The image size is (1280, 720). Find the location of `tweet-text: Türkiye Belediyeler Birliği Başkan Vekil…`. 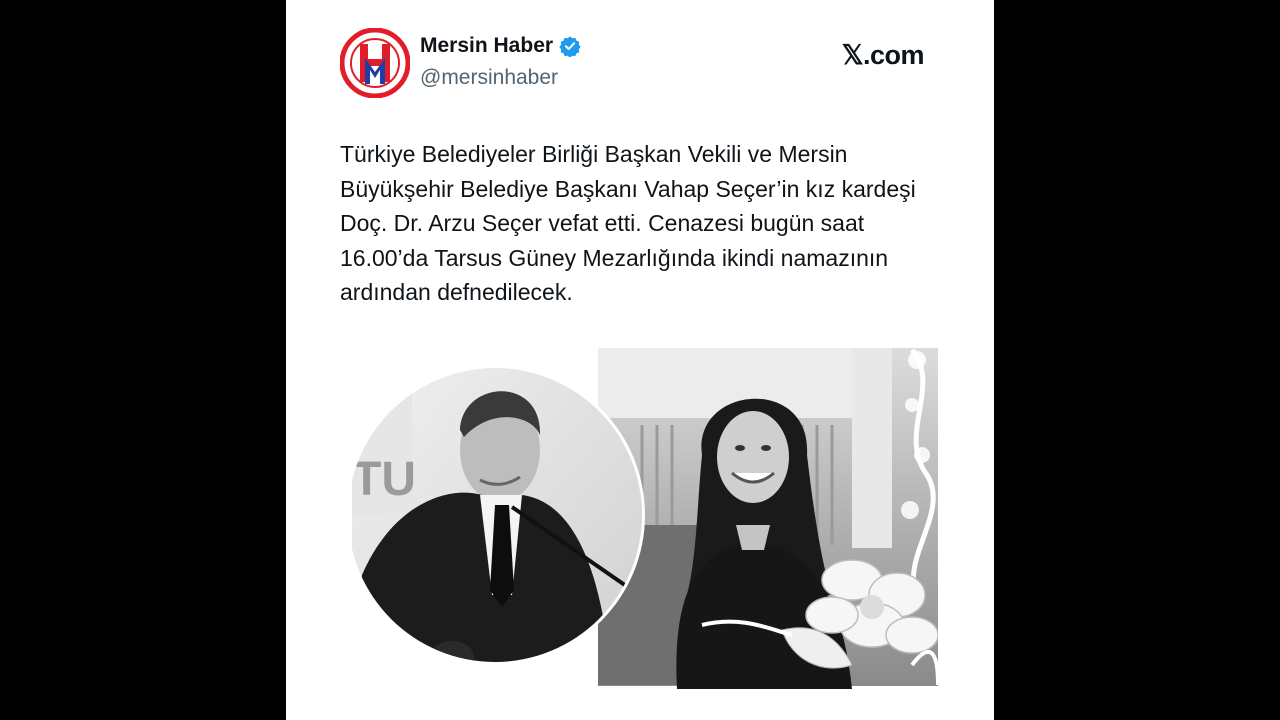

tweet-text: Türkiye Belediyeler Birliği Başkan Vekil… is located at coordinates (628, 223).